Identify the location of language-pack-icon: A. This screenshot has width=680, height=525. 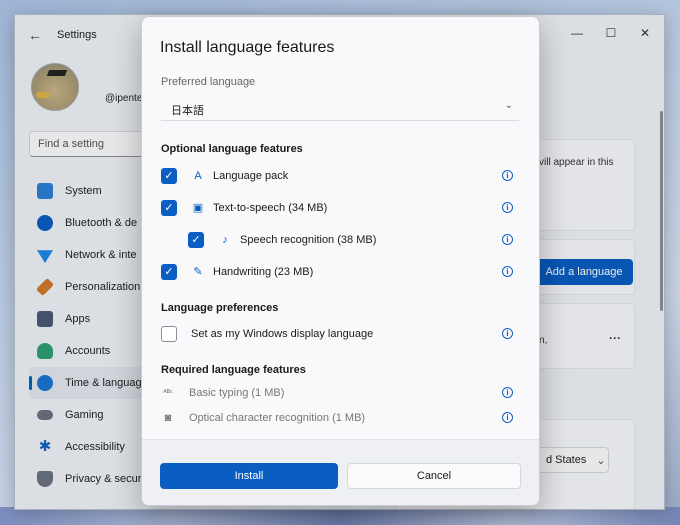
(198, 176).